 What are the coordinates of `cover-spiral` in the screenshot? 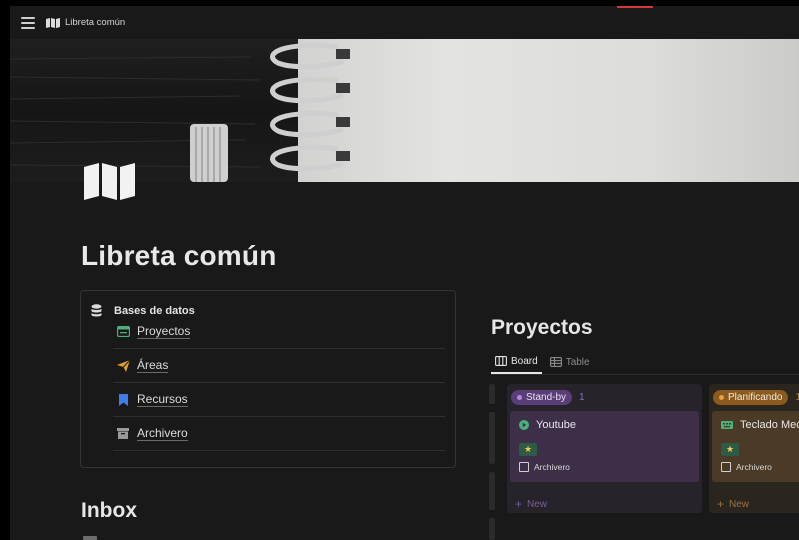 It's located at (310, 107).